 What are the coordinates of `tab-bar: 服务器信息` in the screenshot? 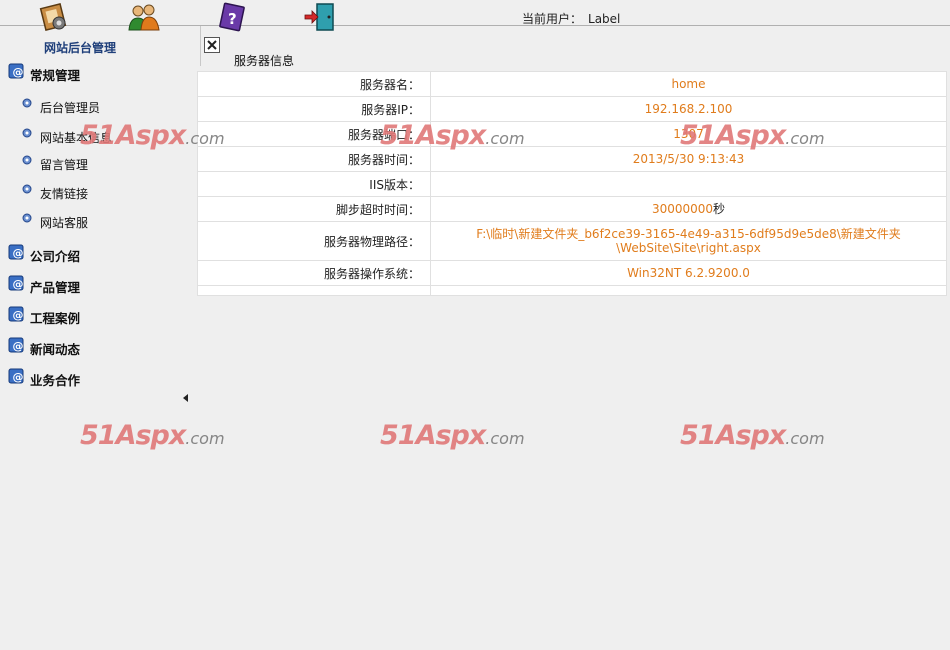 It's located at (573, 48).